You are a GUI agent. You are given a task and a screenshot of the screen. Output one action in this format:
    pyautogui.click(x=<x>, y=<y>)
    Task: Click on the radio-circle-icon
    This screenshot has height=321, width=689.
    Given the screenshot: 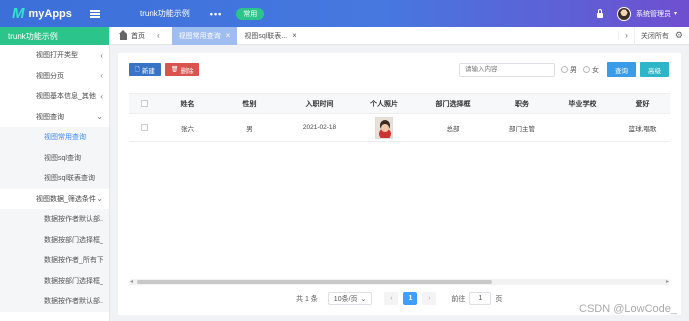 What is the action you would take?
    pyautogui.click(x=564, y=69)
    